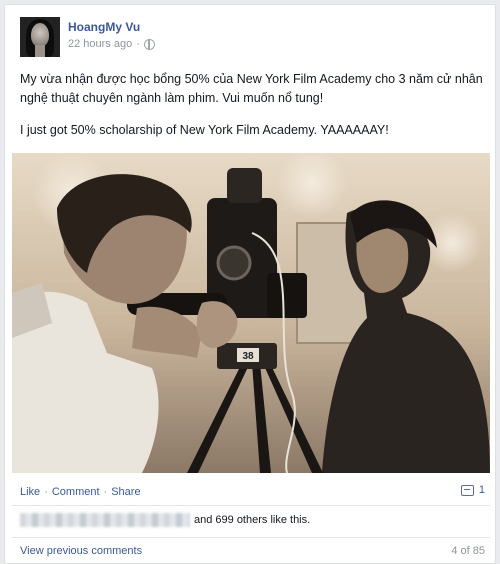 This screenshot has height=564, width=500. I want to click on timestamp: 22 hours ago, so click(100, 44).